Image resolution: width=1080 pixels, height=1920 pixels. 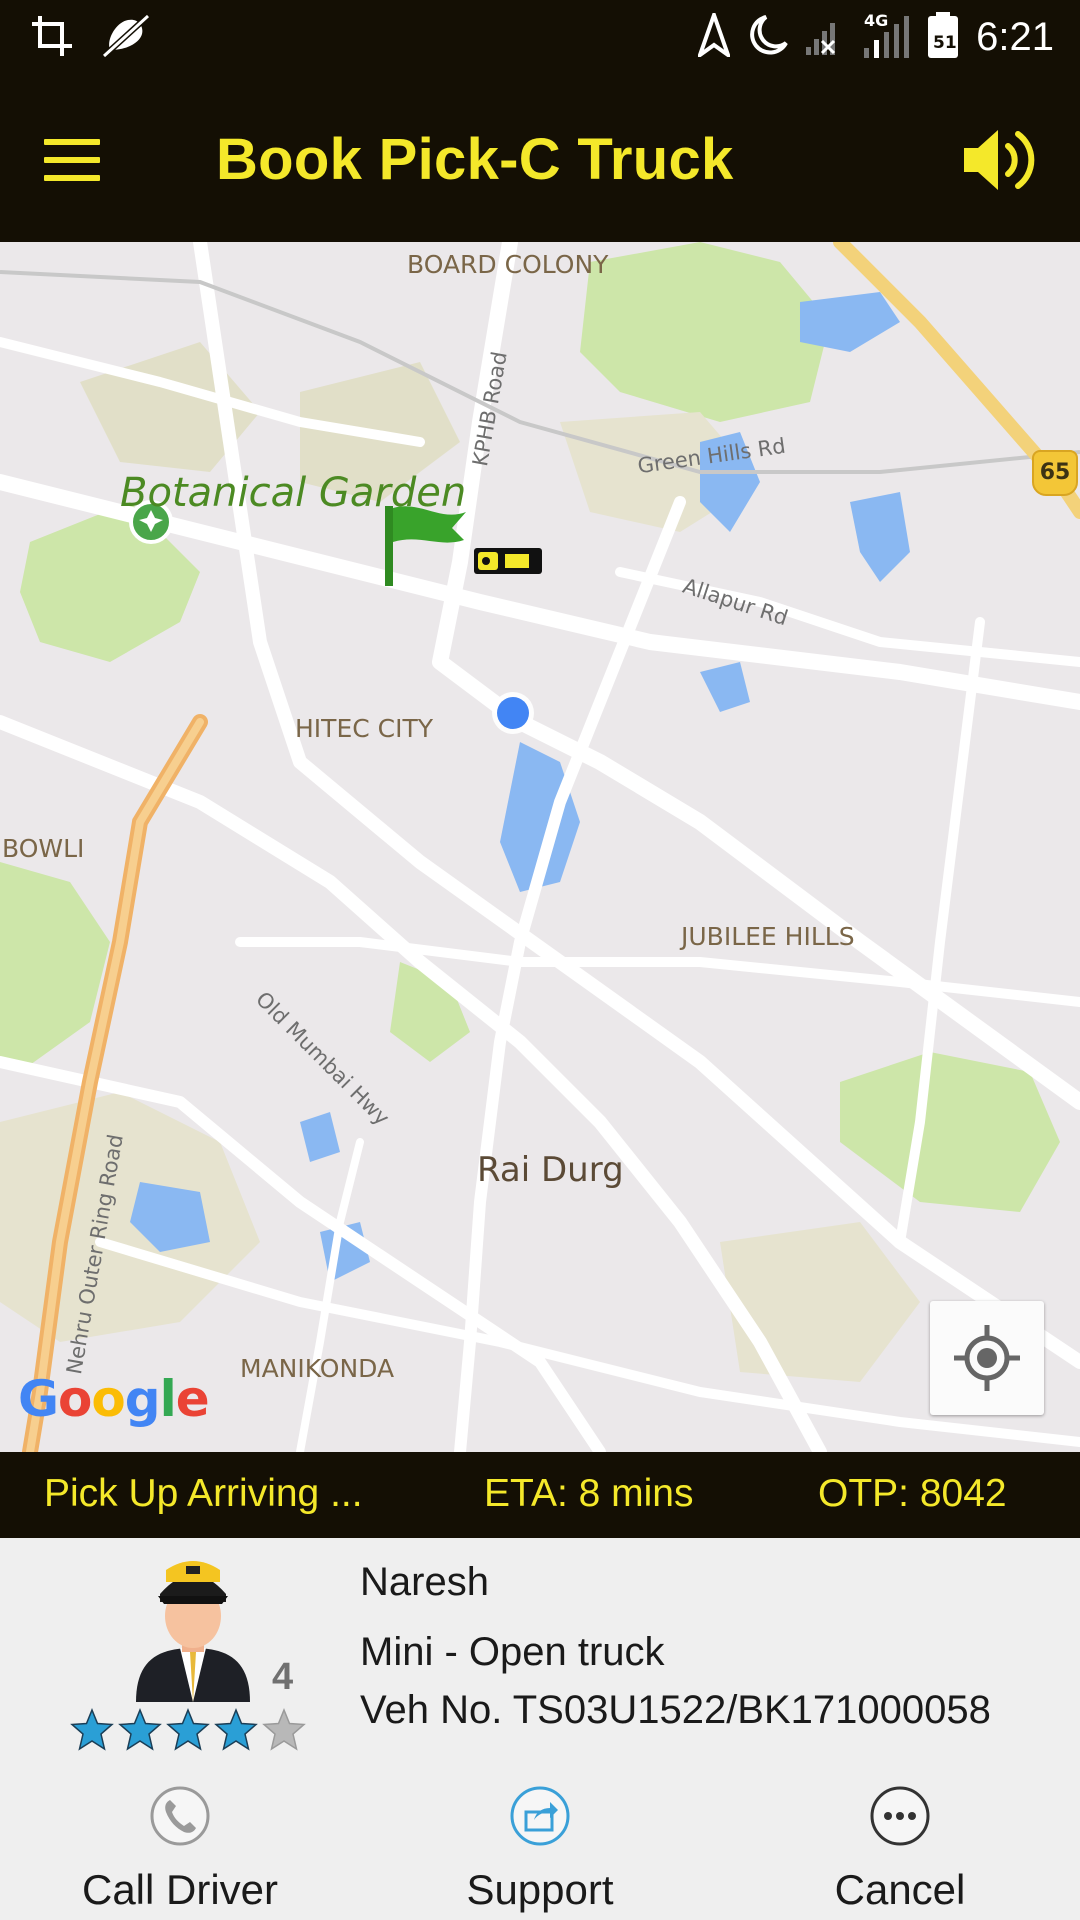 I want to click on support-share-icon, so click(x=540, y=1816).